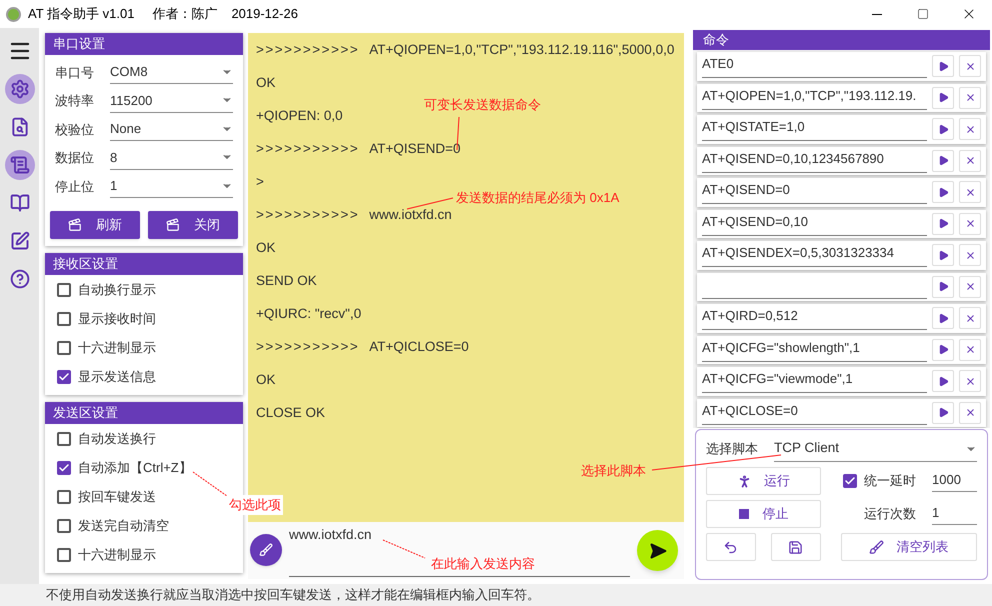 The image size is (992, 606). Describe the element at coordinates (20, 127) in the screenshot. I see `file-search-icon` at that location.